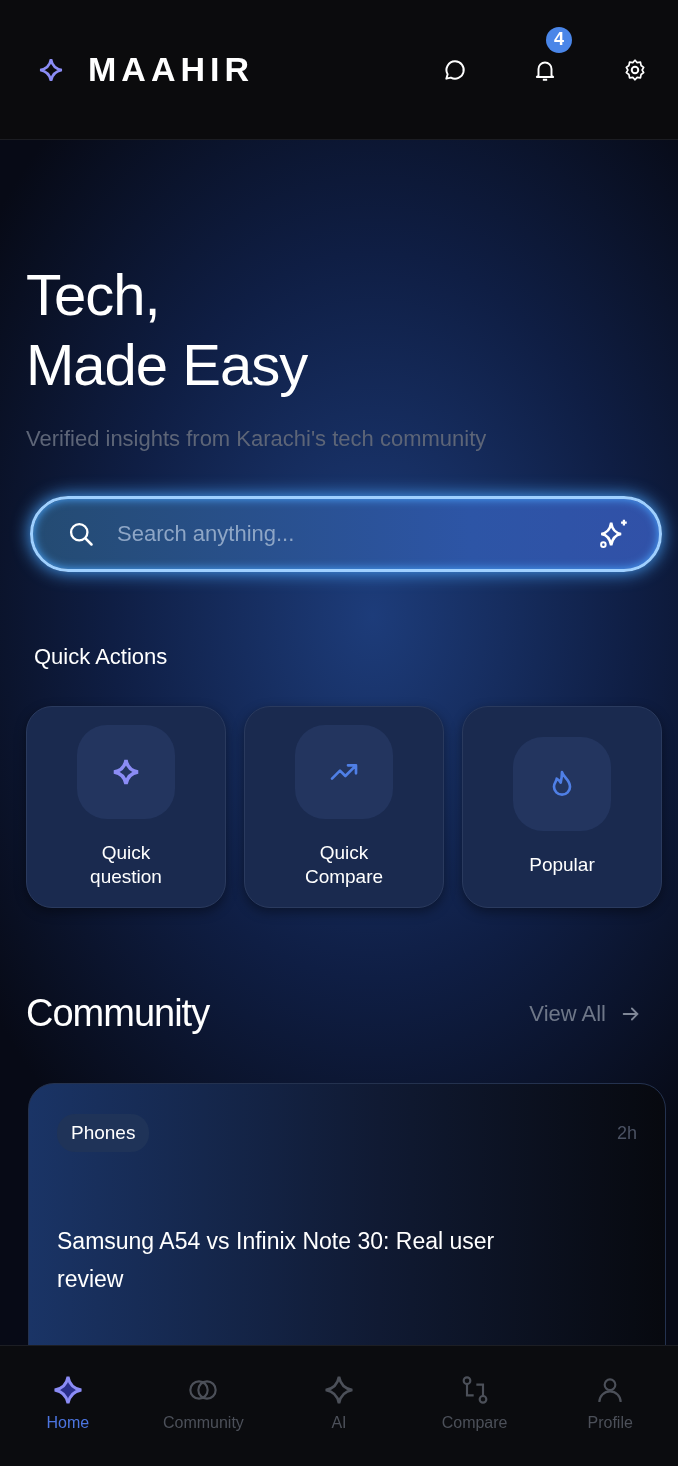 This screenshot has width=678, height=1466. What do you see at coordinates (257, 439) in the screenshot?
I see `hero-subtitle: Verified insights from Karachi's tech community` at bounding box center [257, 439].